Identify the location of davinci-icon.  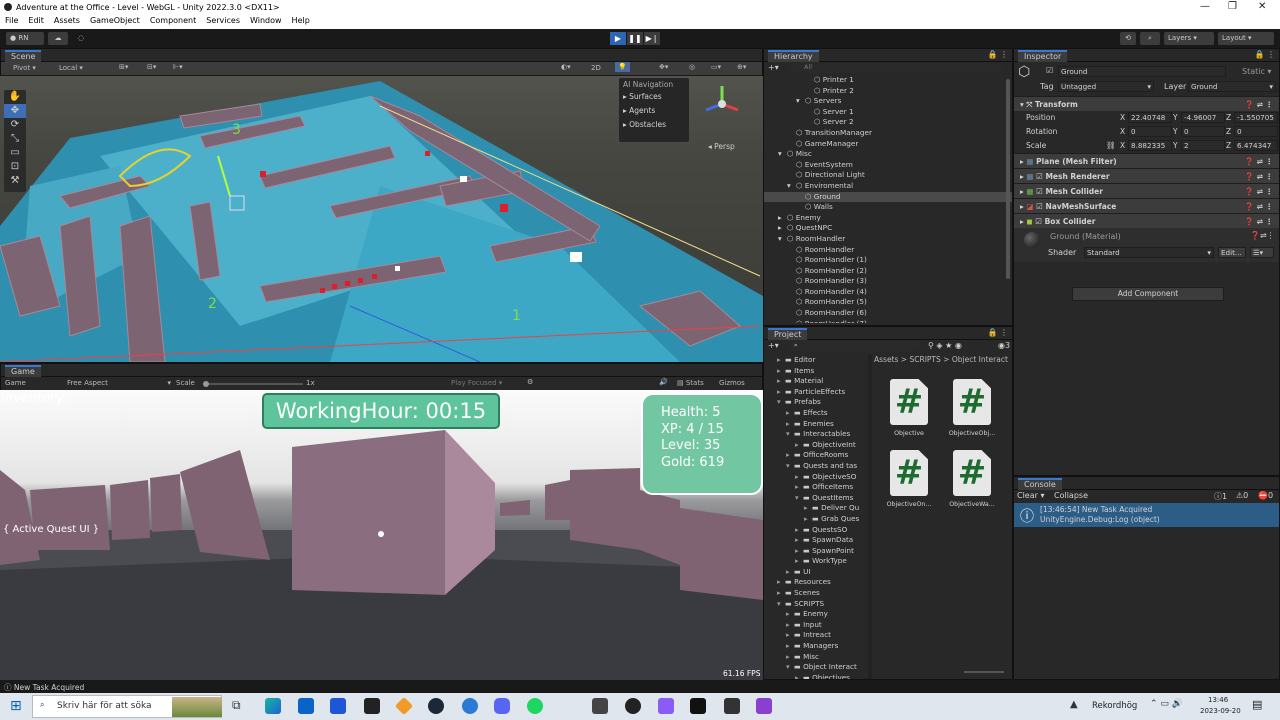
(698, 706).